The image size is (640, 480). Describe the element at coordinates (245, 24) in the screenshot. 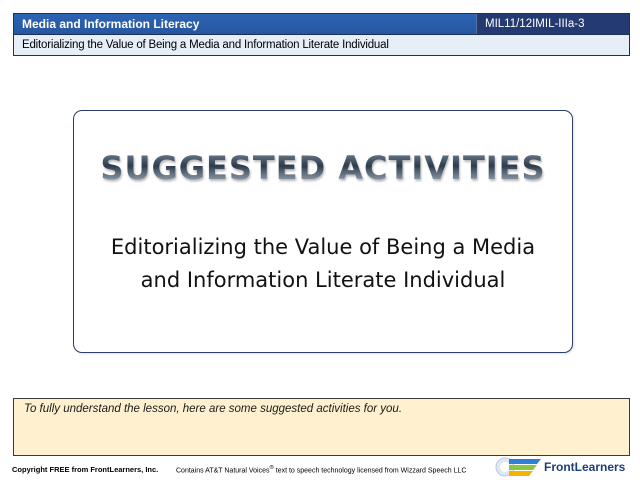

I see `course-title: Media and Information Literacy` at that location.